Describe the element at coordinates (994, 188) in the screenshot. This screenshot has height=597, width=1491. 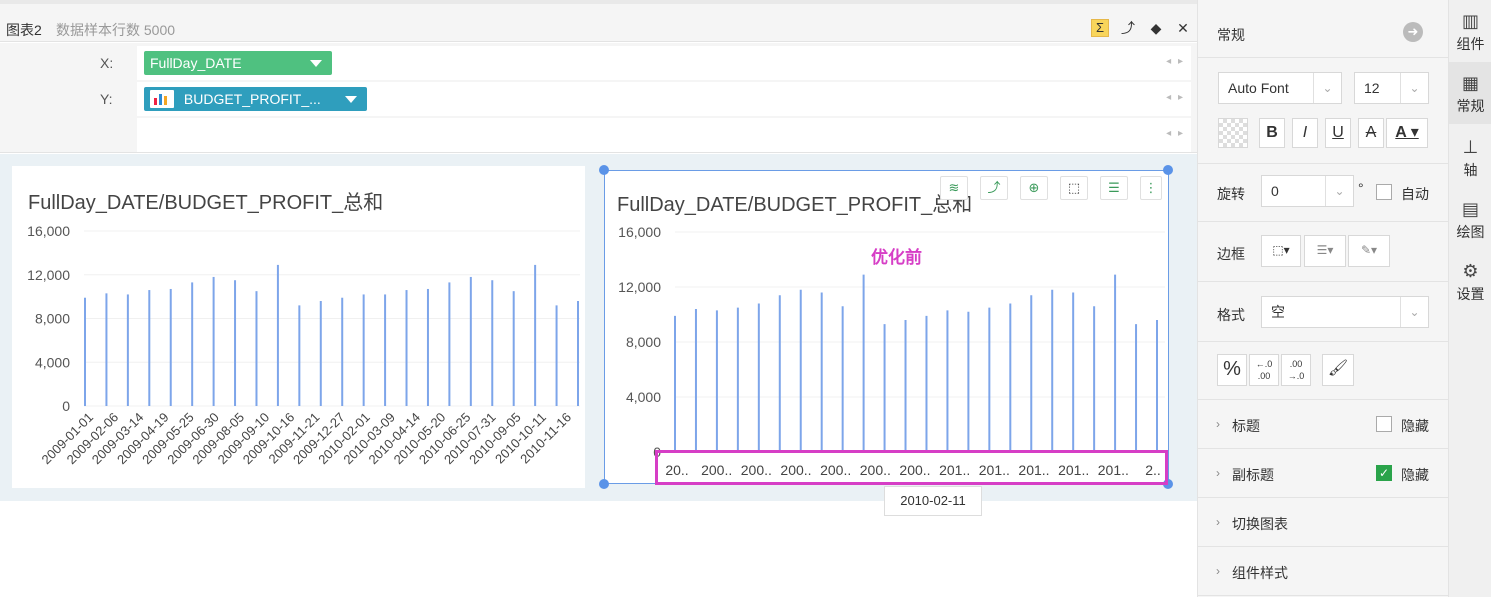
I see `swap-icon: ⤴` at that location.